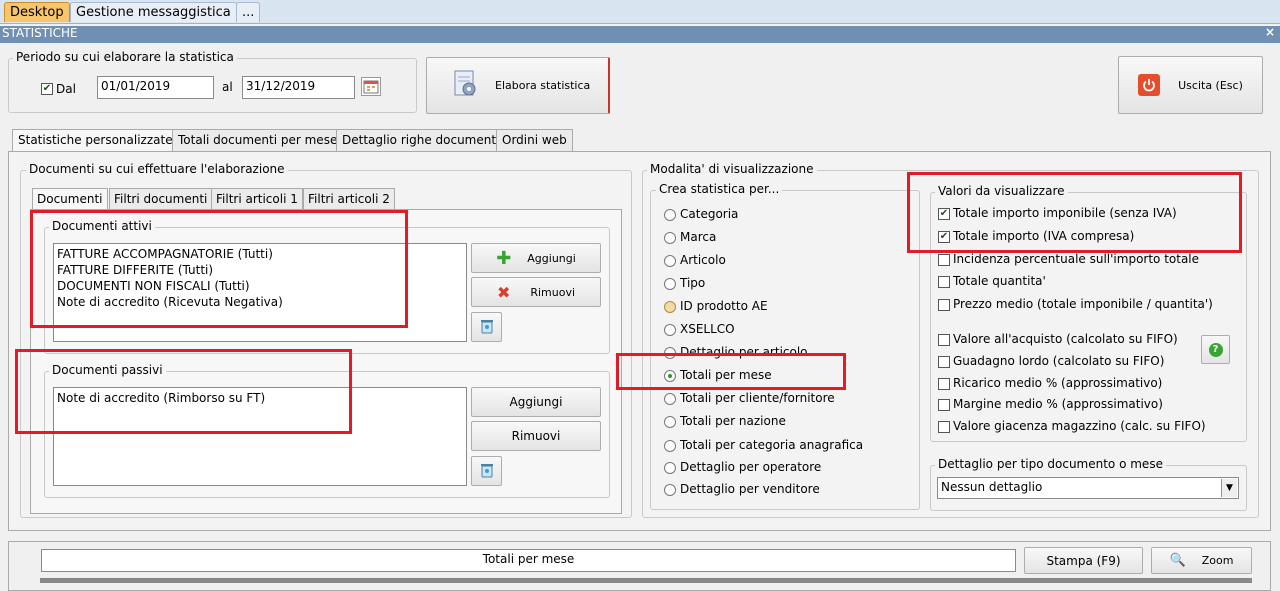  What do you see at coordinates (465, 85) in the screenshot?
I see `gear-document-icon` at bounding box center [465, 85].